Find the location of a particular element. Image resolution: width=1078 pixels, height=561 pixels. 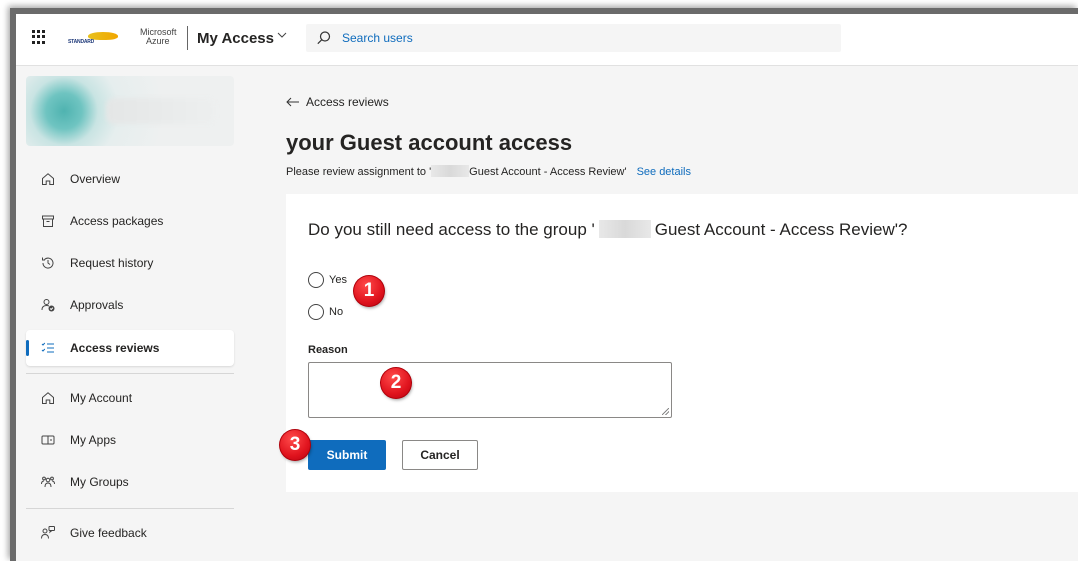

radio-no: No is located at coordinates (325, 312).